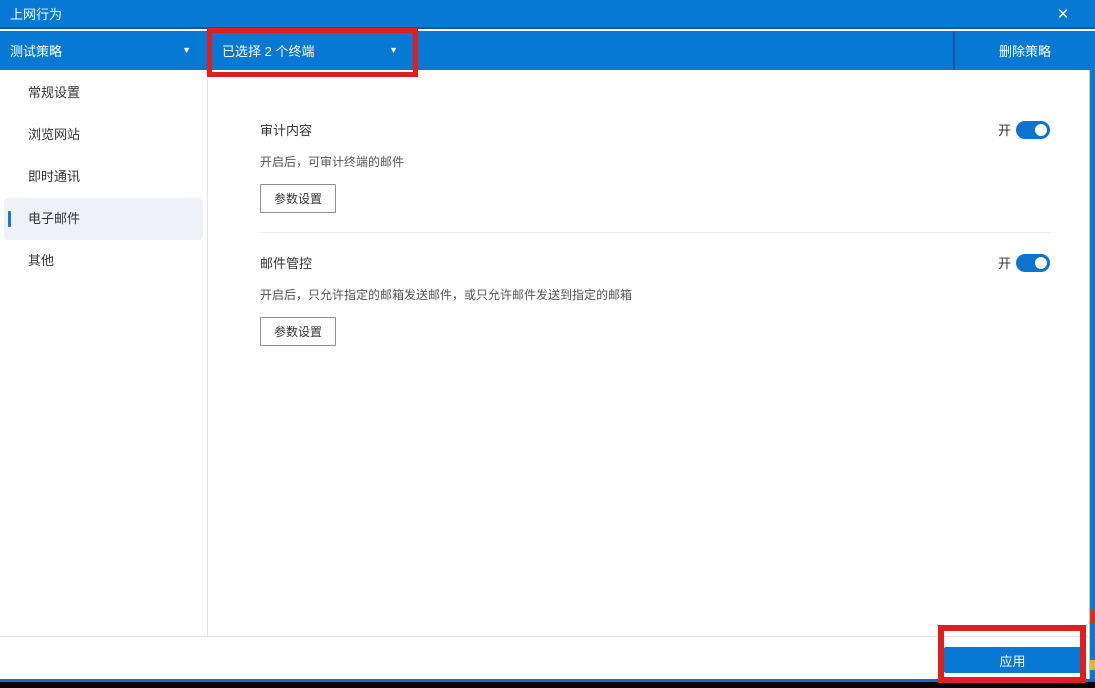 This screenshot has width=1095, height=688. I want to click on mail-control-toggle: 开, so click(1024, 262).